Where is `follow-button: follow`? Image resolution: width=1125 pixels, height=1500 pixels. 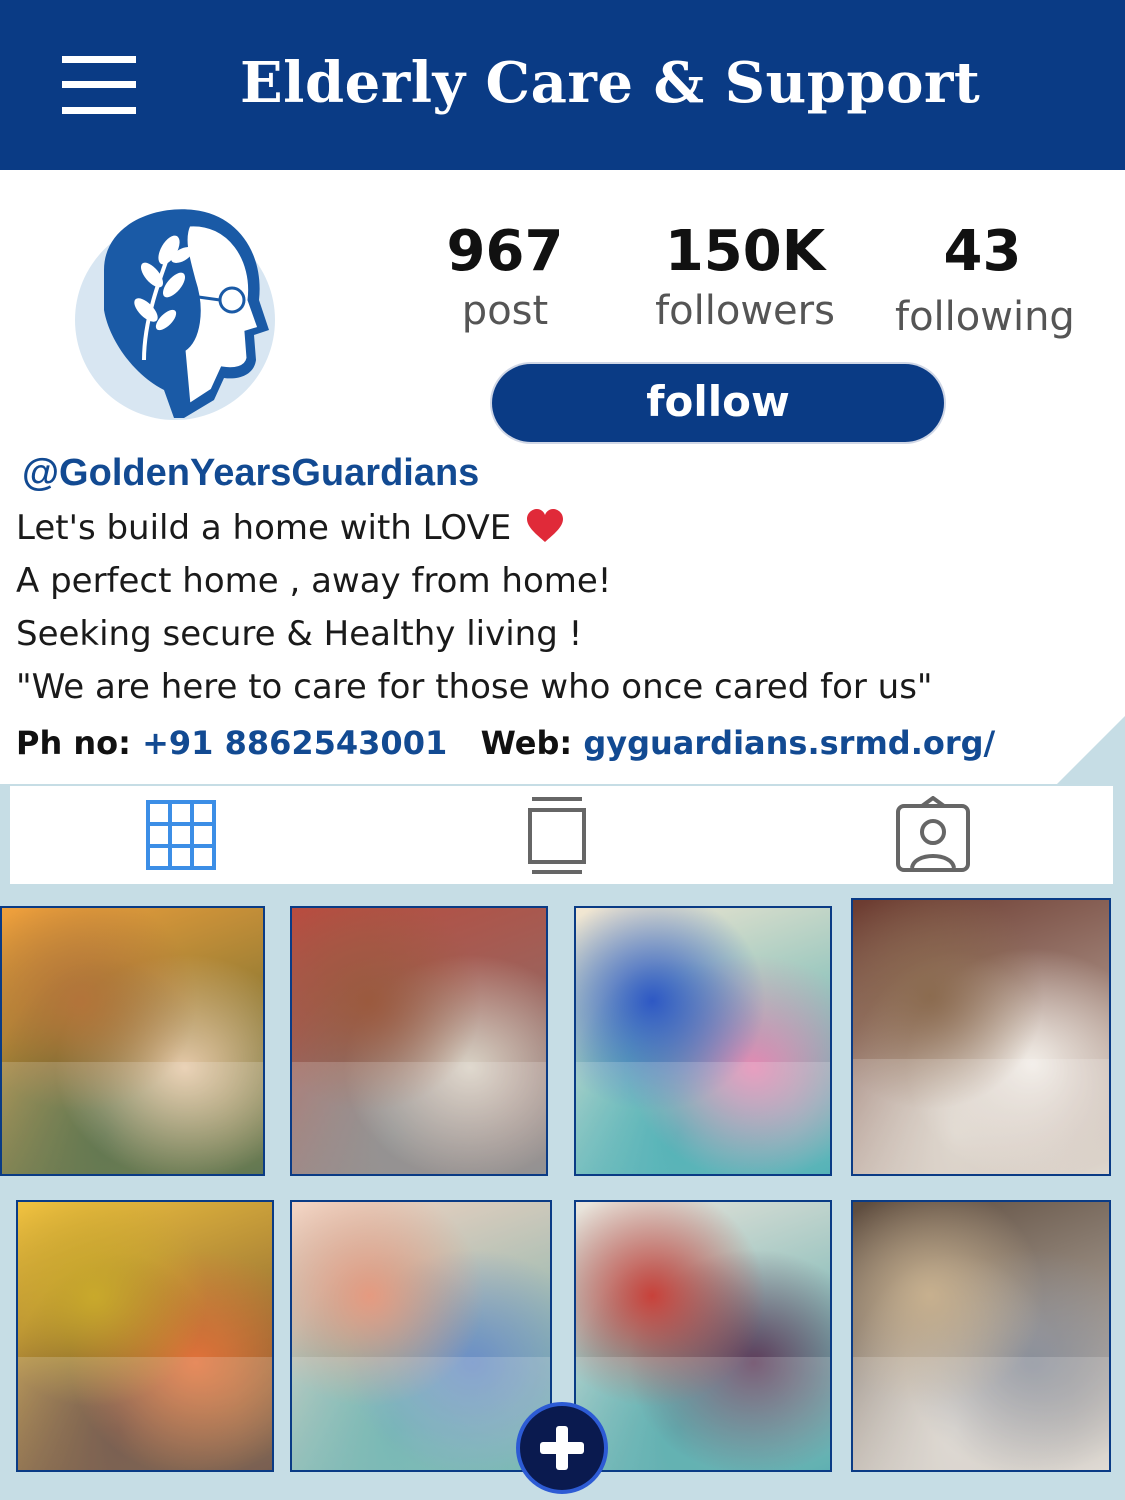
follow-button: follow is located at coordinates (718, 403).